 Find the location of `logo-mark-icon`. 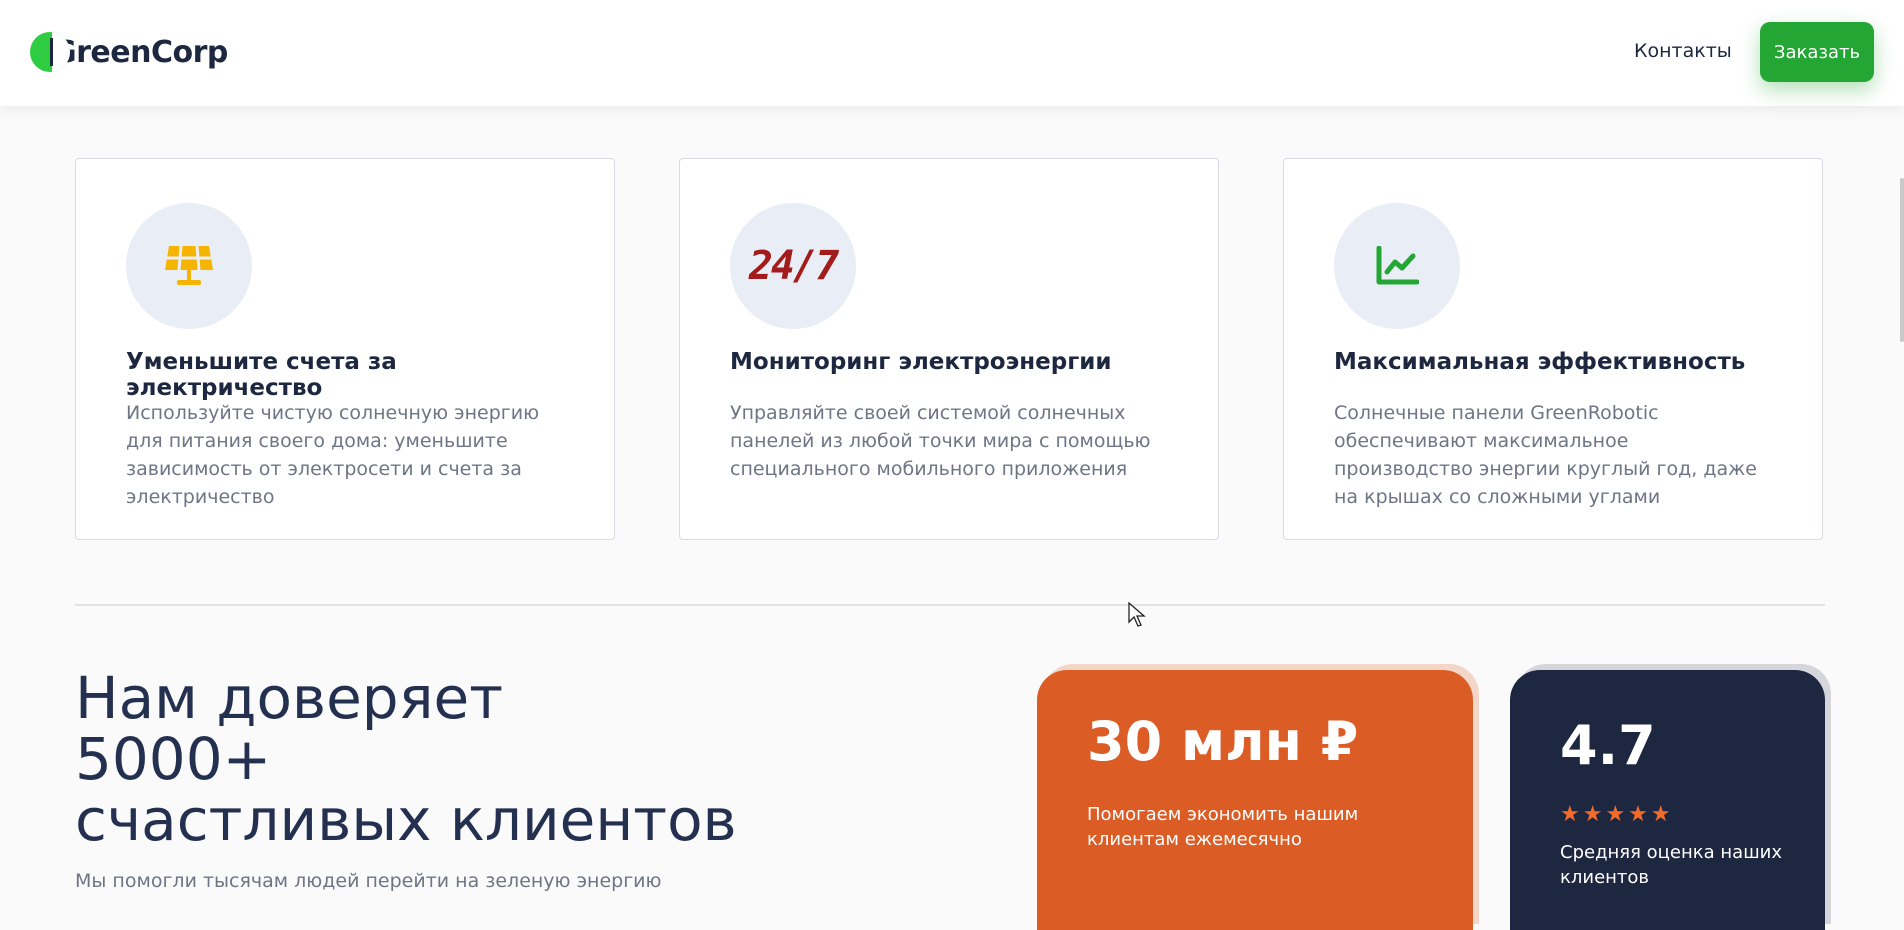

logo-mark-icon is located at coordinates (50, 52).